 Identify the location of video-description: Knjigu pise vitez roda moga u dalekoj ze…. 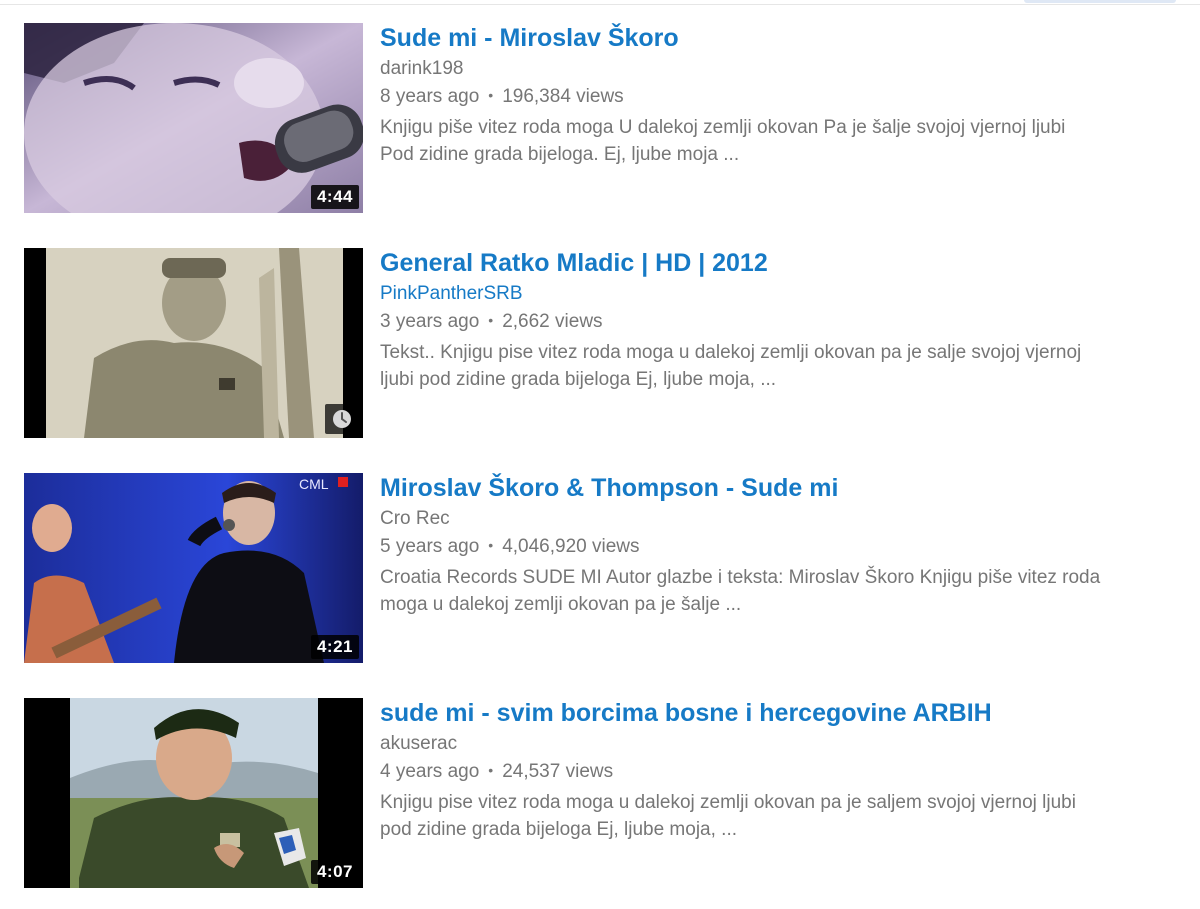
(780, 816).